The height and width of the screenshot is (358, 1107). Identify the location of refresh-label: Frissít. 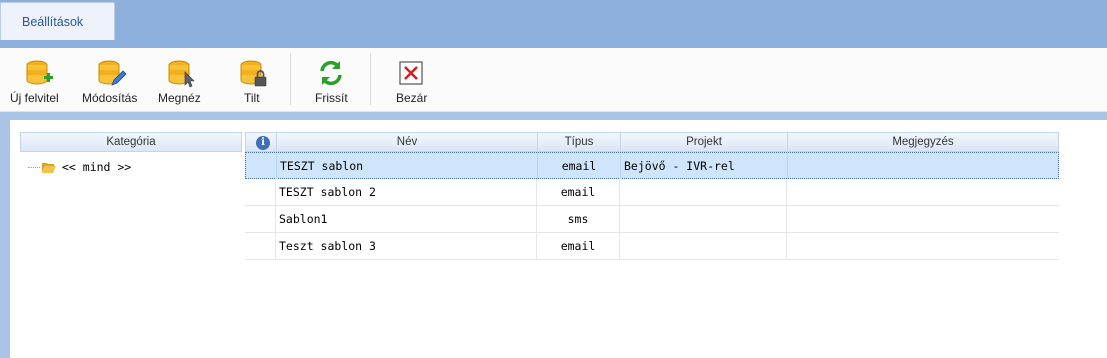
(331, 98).